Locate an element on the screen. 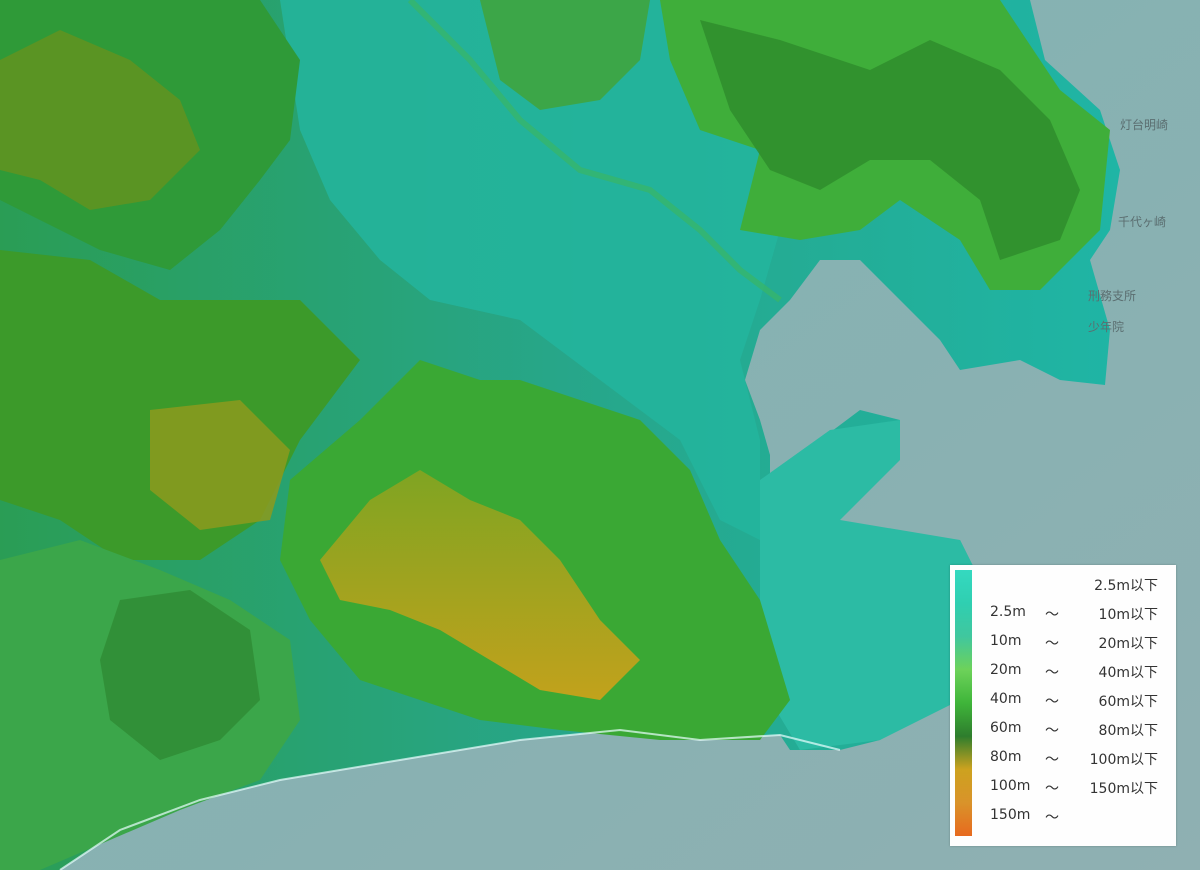  legend-upper-bound: 20m以下 is located at coordinates (1128, 644).